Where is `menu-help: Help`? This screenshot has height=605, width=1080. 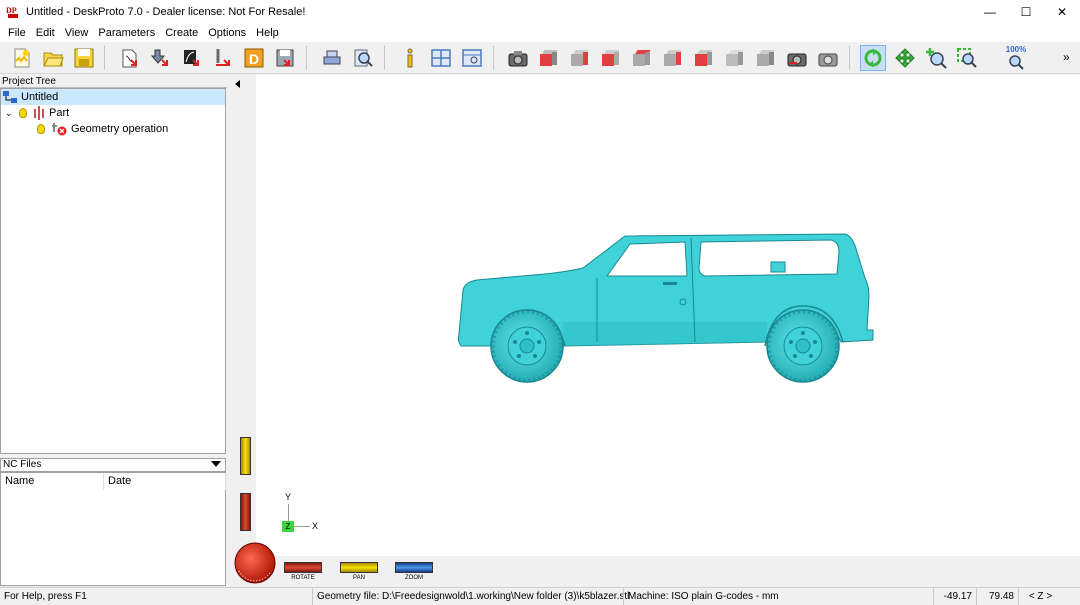 menu-help: Help is located at coordinates (267, 33).